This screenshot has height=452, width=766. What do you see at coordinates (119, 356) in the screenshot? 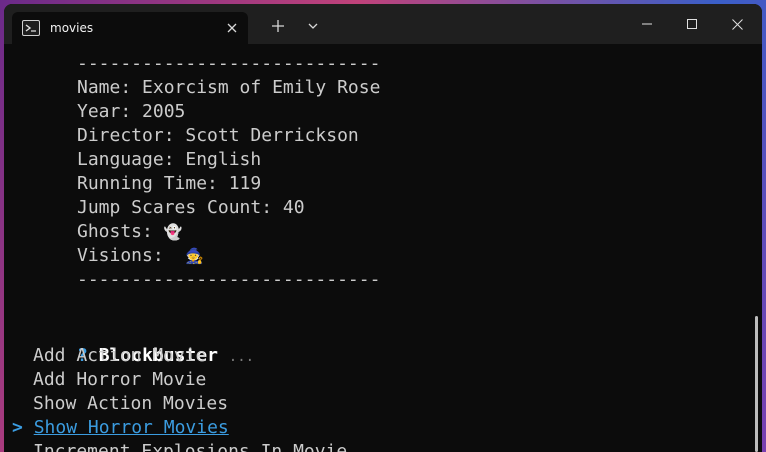
I see `menu-item-add-action-movie: Add Action Movie` at bounding box center [119, 356].